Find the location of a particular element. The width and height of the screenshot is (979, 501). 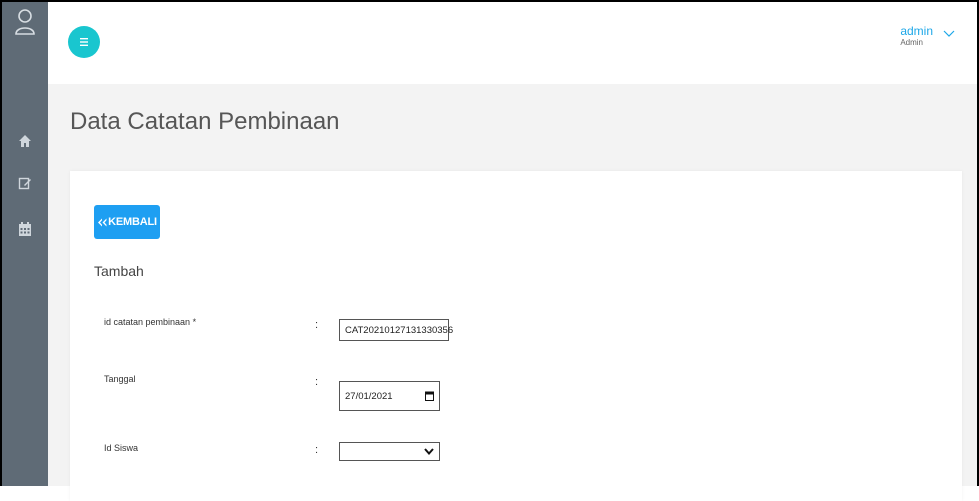

back-button: KEMBALI is located at coordinates (127, 222).